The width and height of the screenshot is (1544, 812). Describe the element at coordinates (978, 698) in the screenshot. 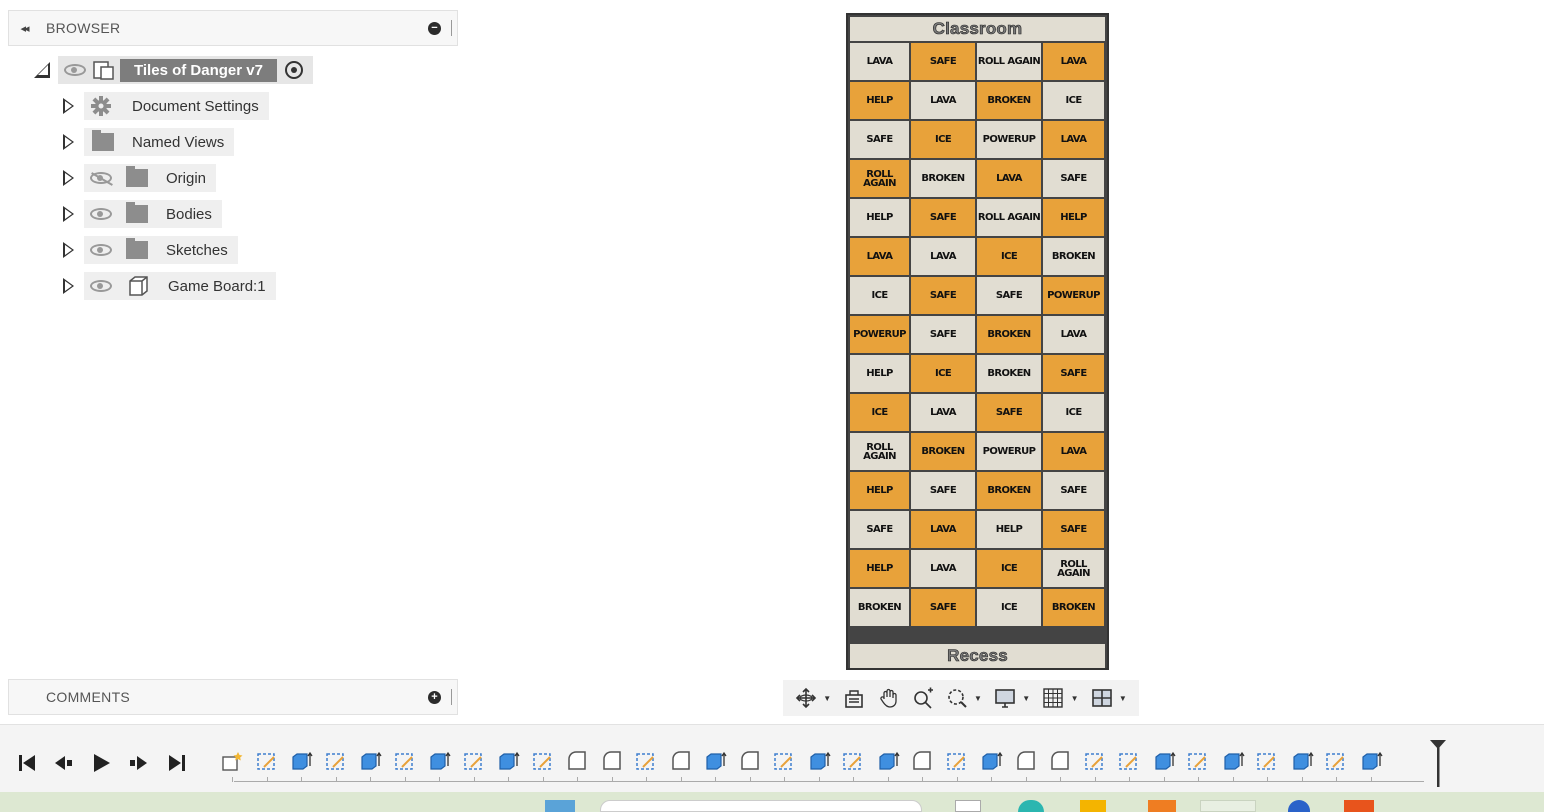

I see `zoom-dropdown-caret: ▼` at that location.